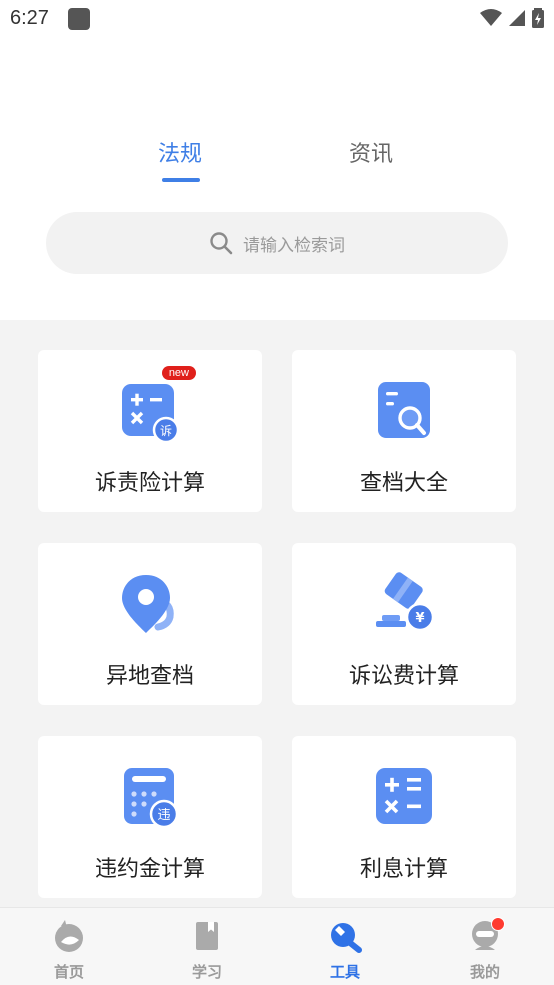 This screenshot has height=985, width=554. What do you see at coordinates (404, 796) in the screenshot?
I see `calculator-icon` at bounding box center [404, 796].